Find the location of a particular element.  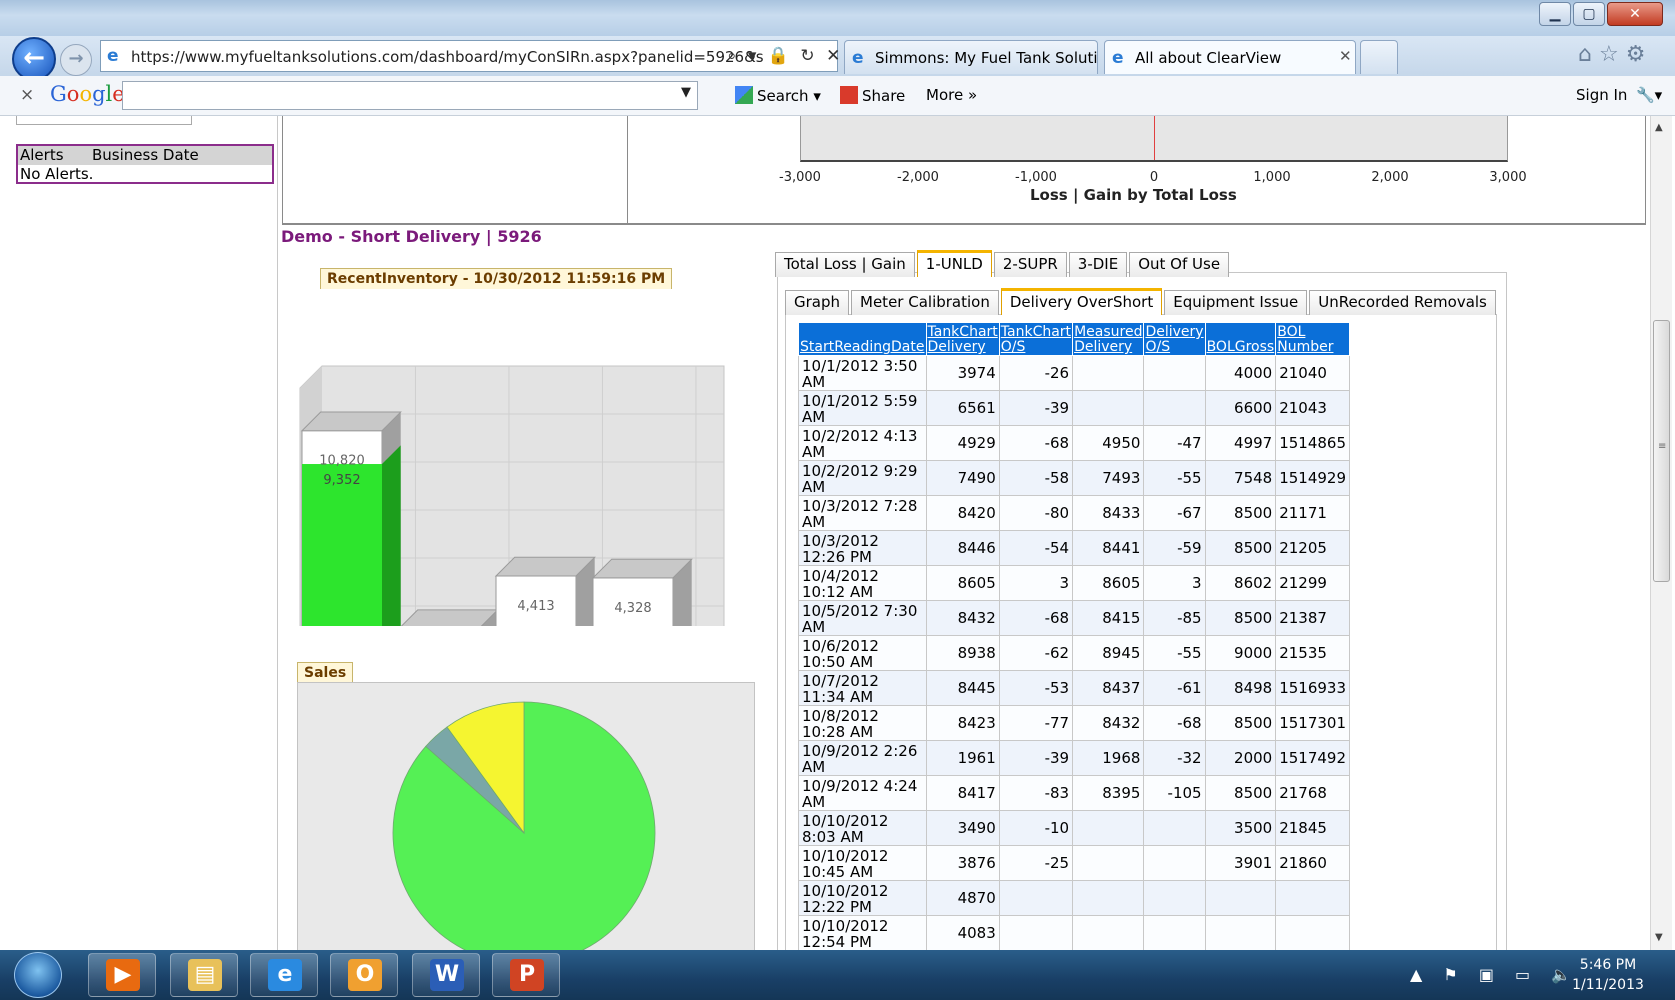

tab-equipment-issue: Equipment Issue is located at coordinates (1236, 302).